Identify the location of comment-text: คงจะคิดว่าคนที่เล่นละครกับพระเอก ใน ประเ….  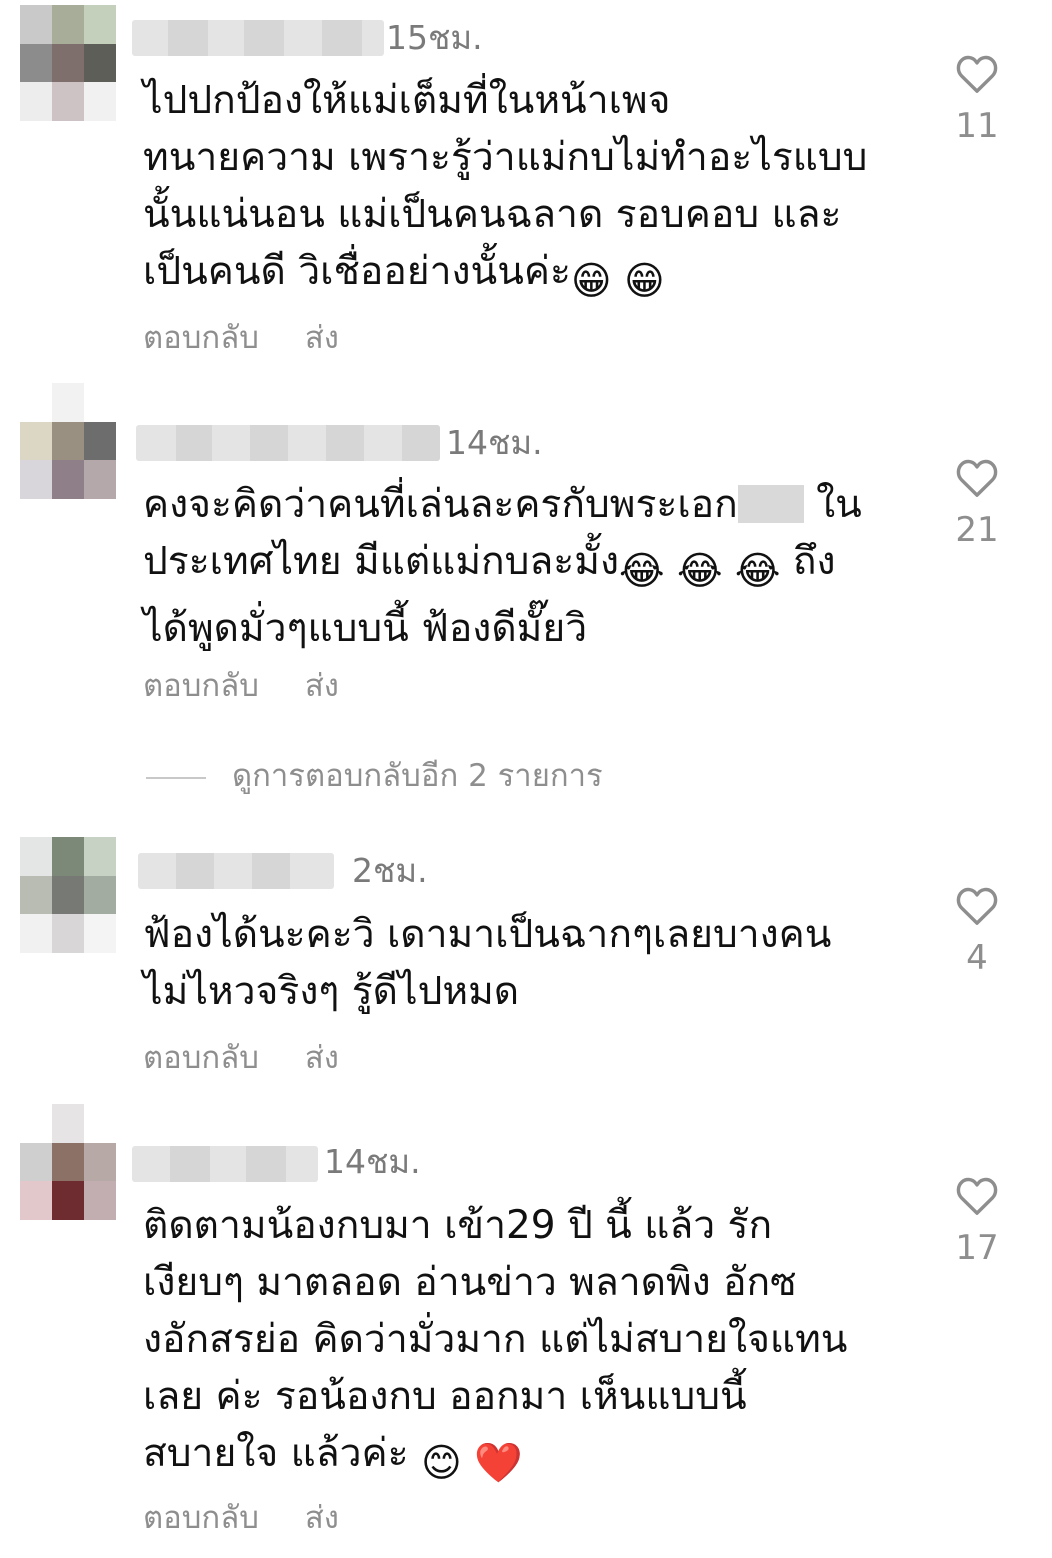
(502, 566).